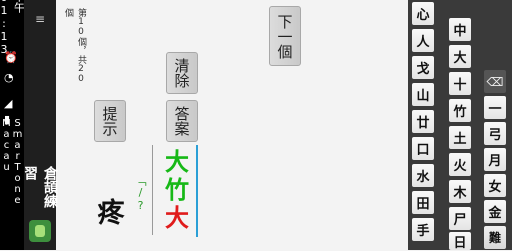  Describe the element at coordinates (40, 231) in the screenshot. I see `app-logo-icon` at that location.